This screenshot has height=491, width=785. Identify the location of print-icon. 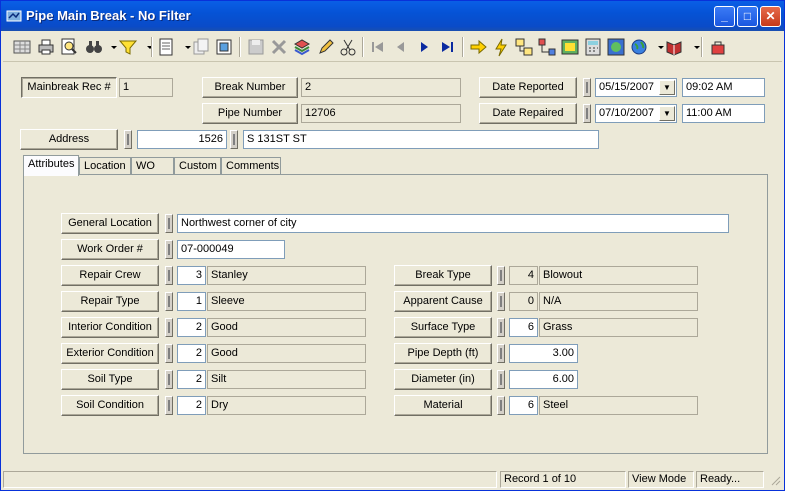
(46, 47).